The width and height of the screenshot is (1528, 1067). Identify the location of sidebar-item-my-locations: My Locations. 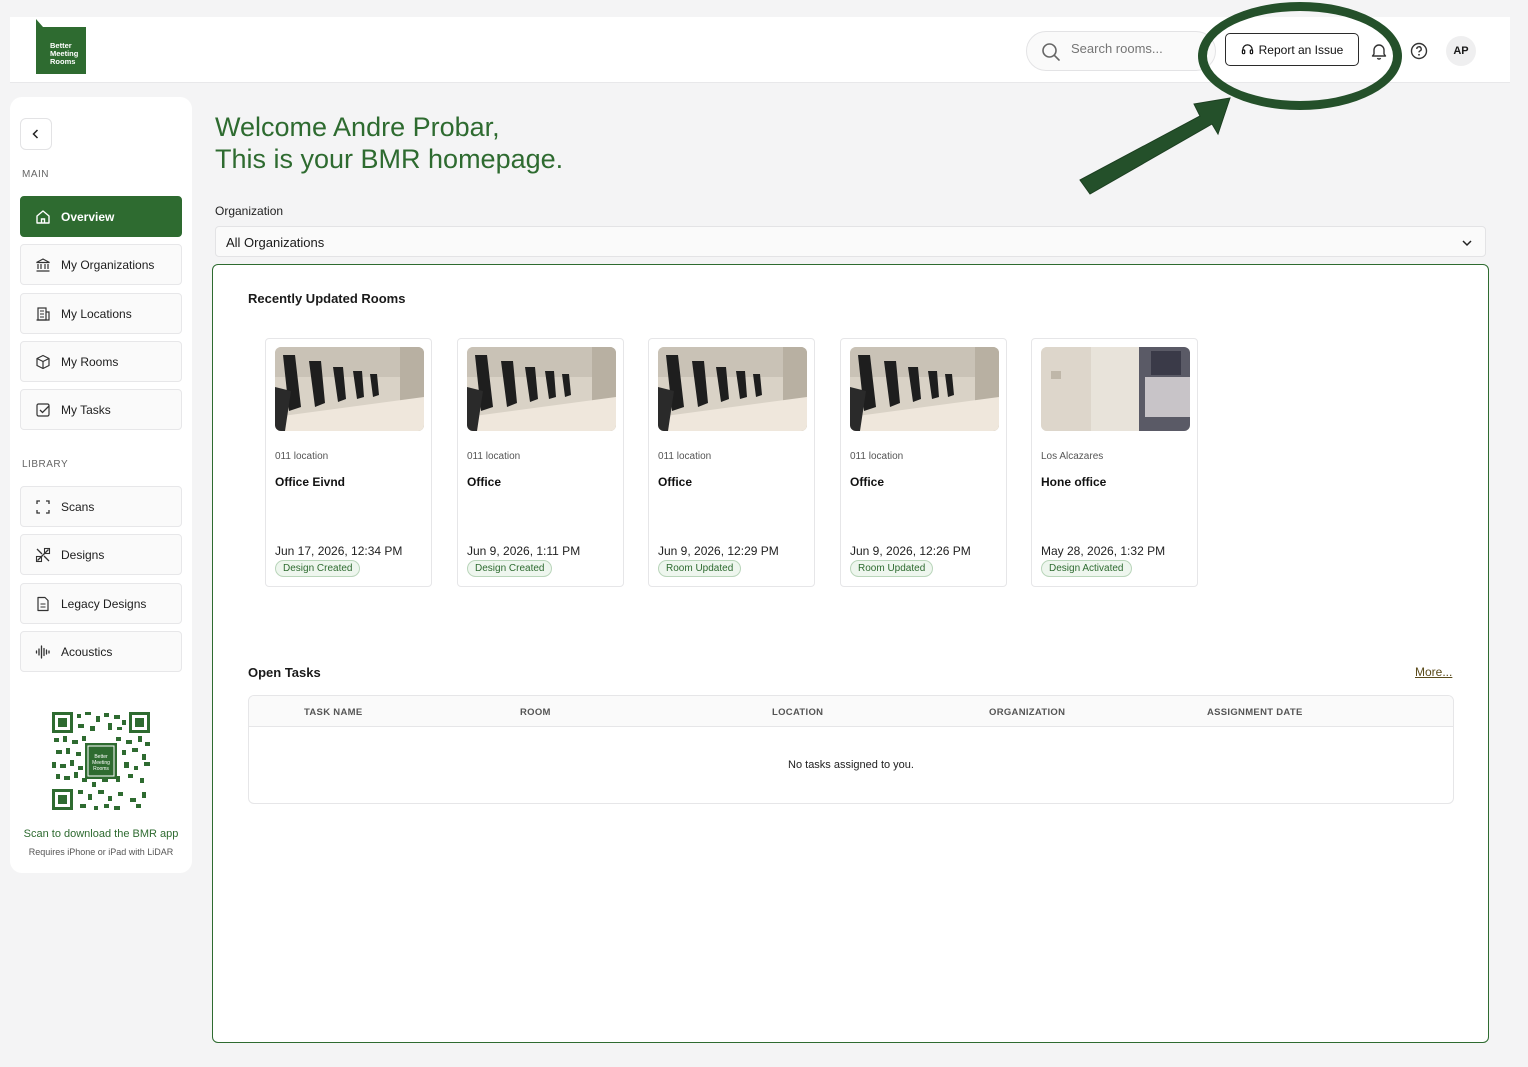
(101, 313).